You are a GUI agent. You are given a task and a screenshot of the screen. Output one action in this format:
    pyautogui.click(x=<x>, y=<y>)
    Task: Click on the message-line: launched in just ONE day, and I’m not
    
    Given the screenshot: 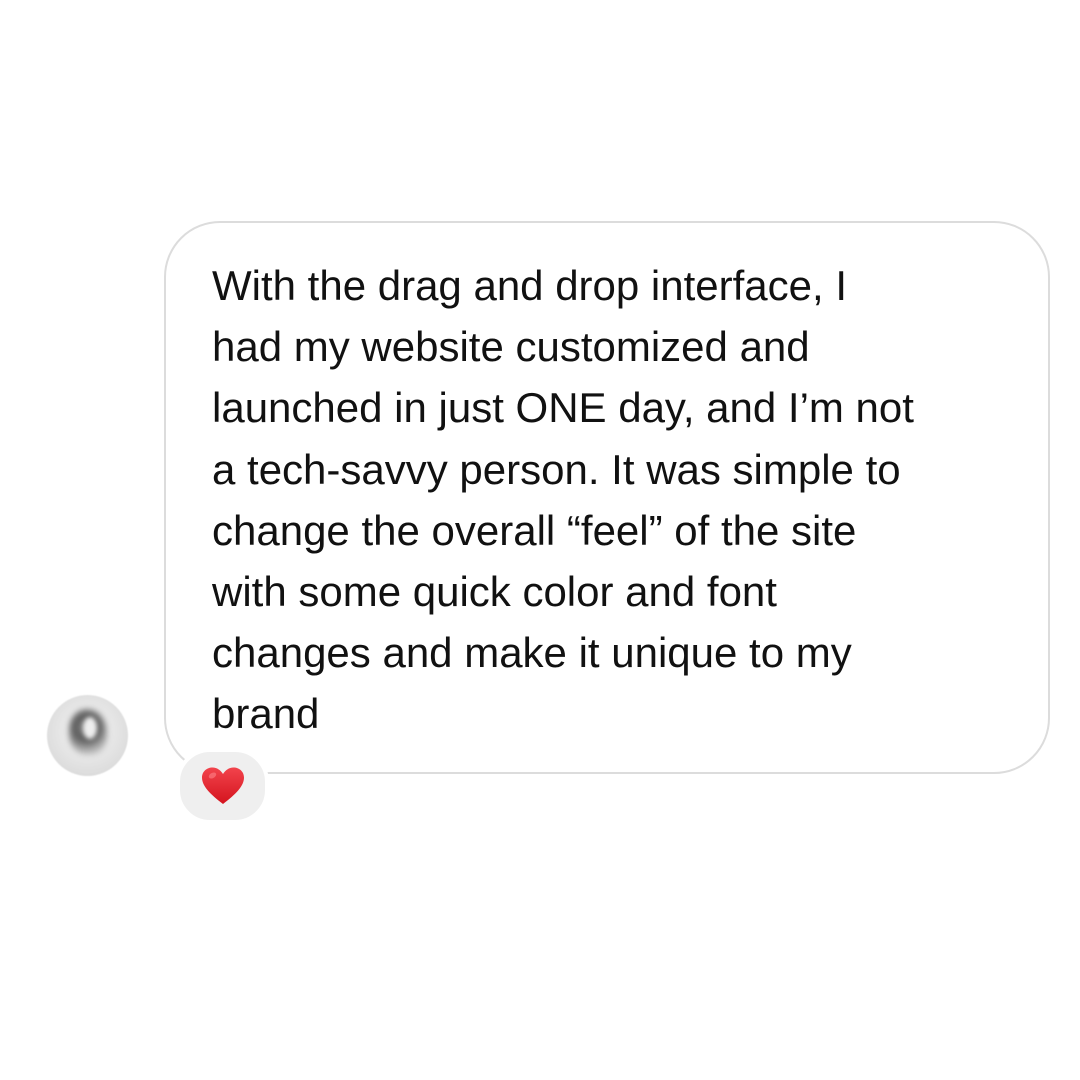 What is the action you would take?
    pyautogui.click(x=563, y=408)
    